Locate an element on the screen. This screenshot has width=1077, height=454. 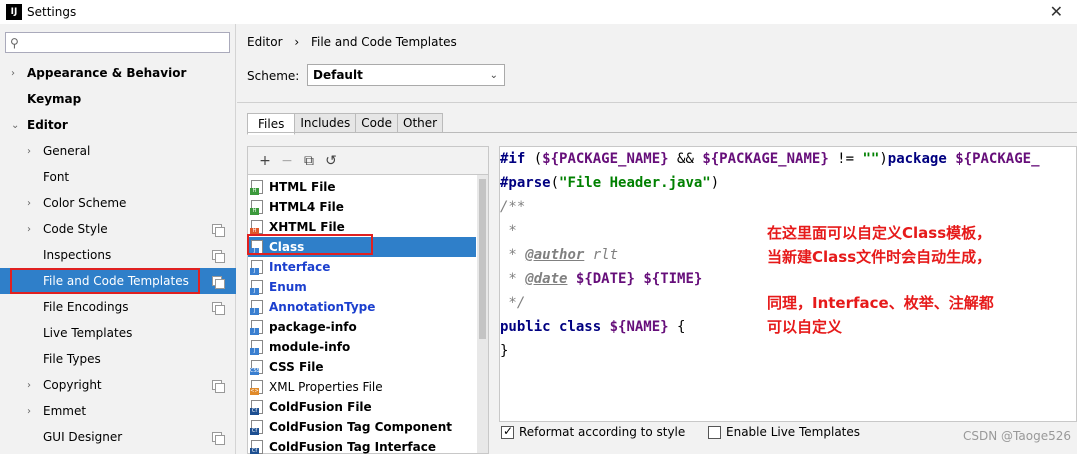
template-item-label: ColdFusion File is located at coordinates (320, 407).